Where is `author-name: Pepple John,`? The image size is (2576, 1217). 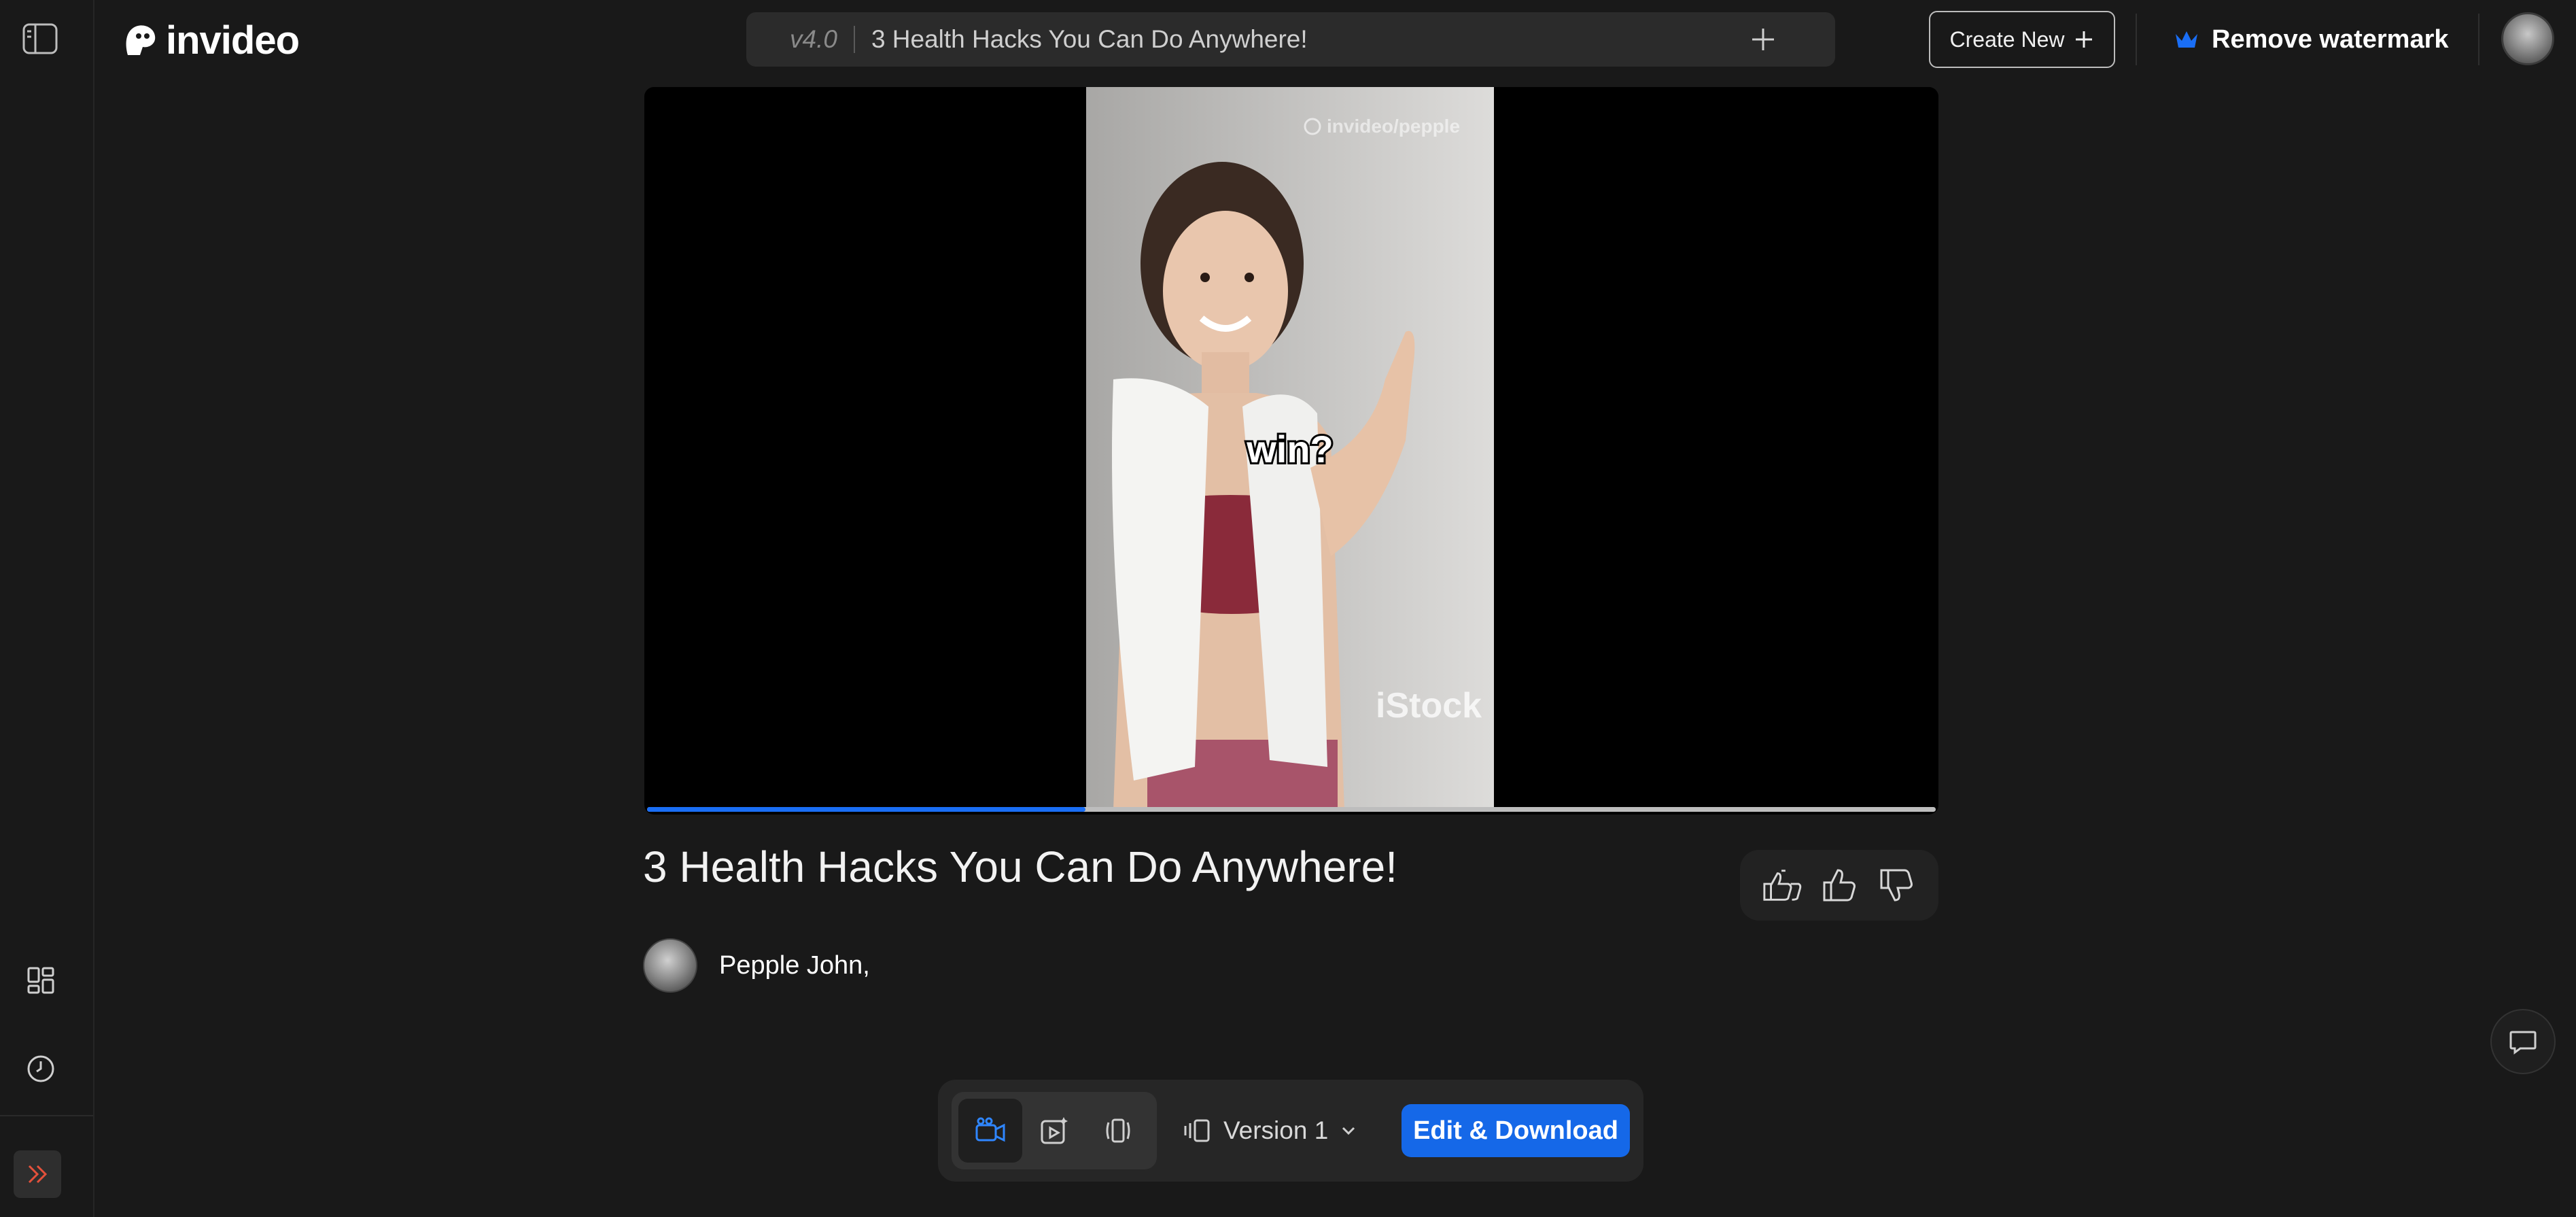
author-name: Pepple John, is located at coordinates (794, 965).